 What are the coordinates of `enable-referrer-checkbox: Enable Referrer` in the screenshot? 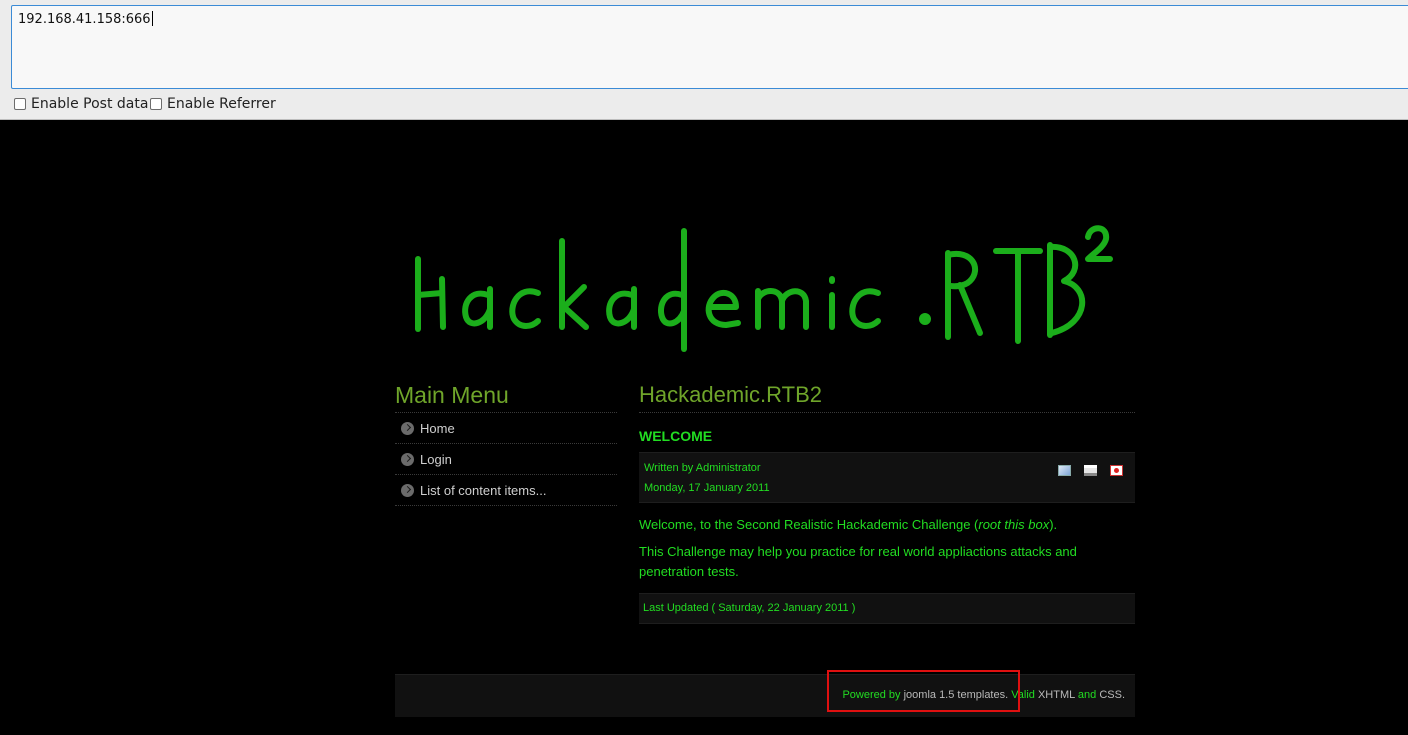 It's located at (213, 104).